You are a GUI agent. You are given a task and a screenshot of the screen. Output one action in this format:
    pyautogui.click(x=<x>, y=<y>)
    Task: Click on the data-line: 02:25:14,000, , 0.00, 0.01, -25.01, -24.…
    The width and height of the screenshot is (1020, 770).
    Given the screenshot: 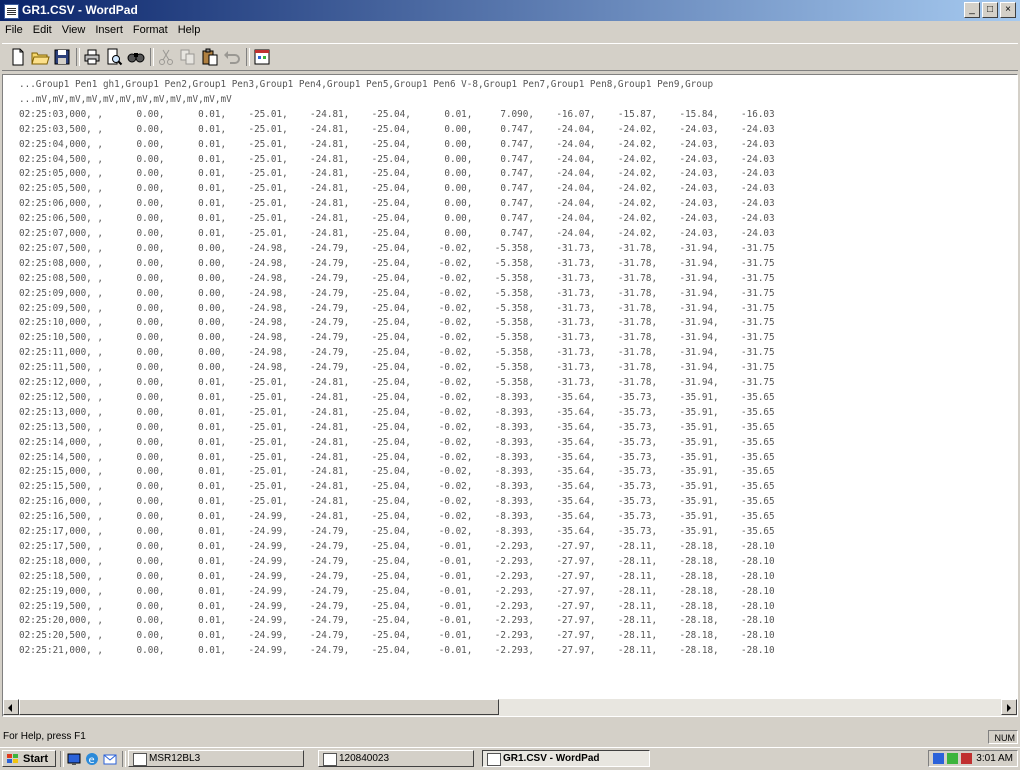 What is the action you would take?
    pyautogui.click(x=397, y=442)
    